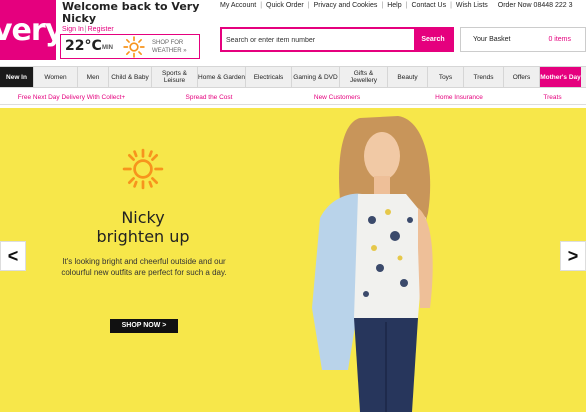  What do you see at coordinates (17, 77) in the screenshot?
I see `category-new-in: New In` at bounding box center [17, 77].